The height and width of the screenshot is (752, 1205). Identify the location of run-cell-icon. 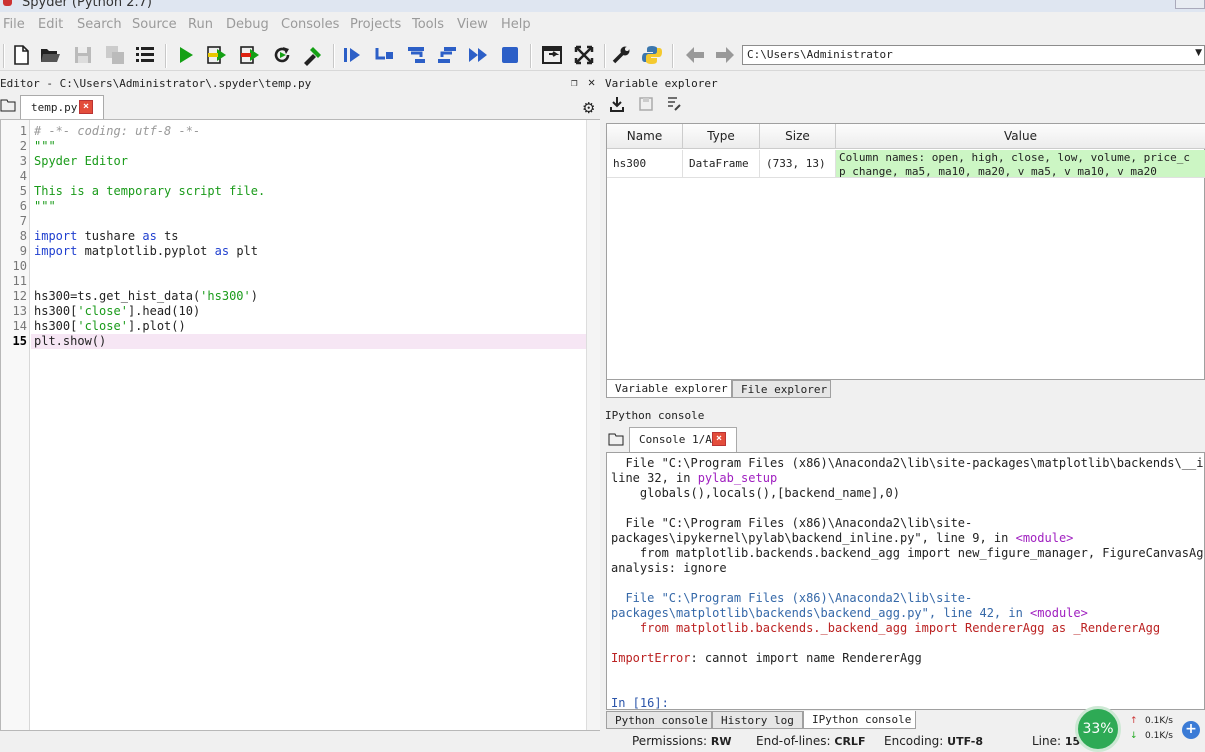
(217, 55).